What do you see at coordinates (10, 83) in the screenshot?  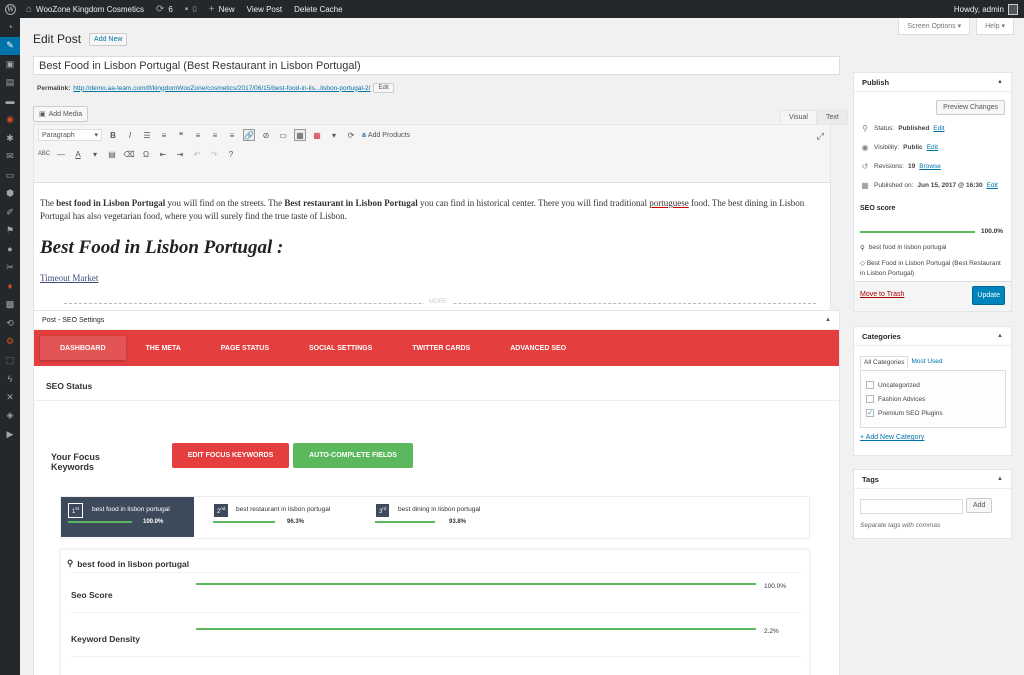 I see `pages-icon: ▤` at bounding box center [10, 83].